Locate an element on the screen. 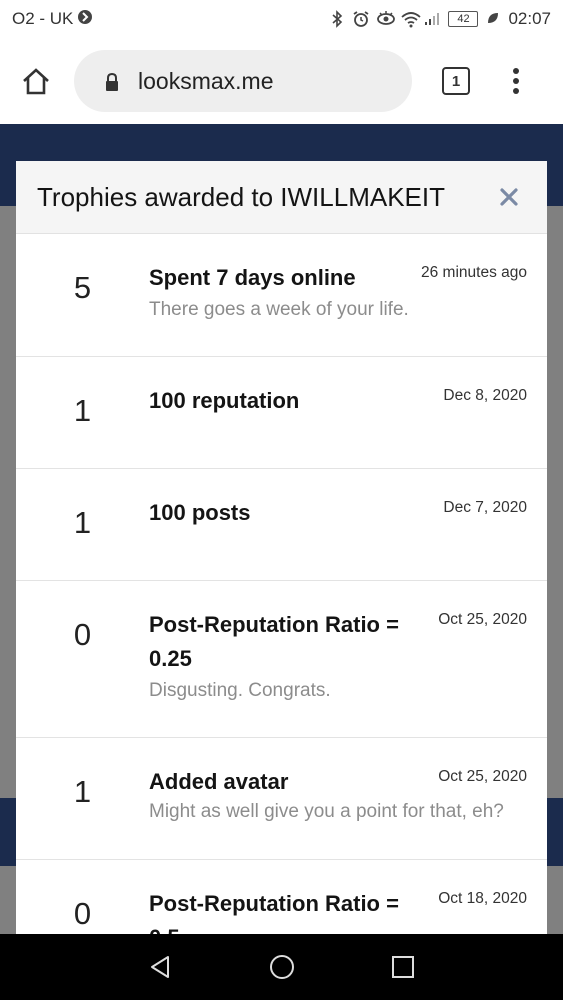 Image resolution: width=563 pixels, height=1000 pixels. home-icon is located at coordinates (36, 81).